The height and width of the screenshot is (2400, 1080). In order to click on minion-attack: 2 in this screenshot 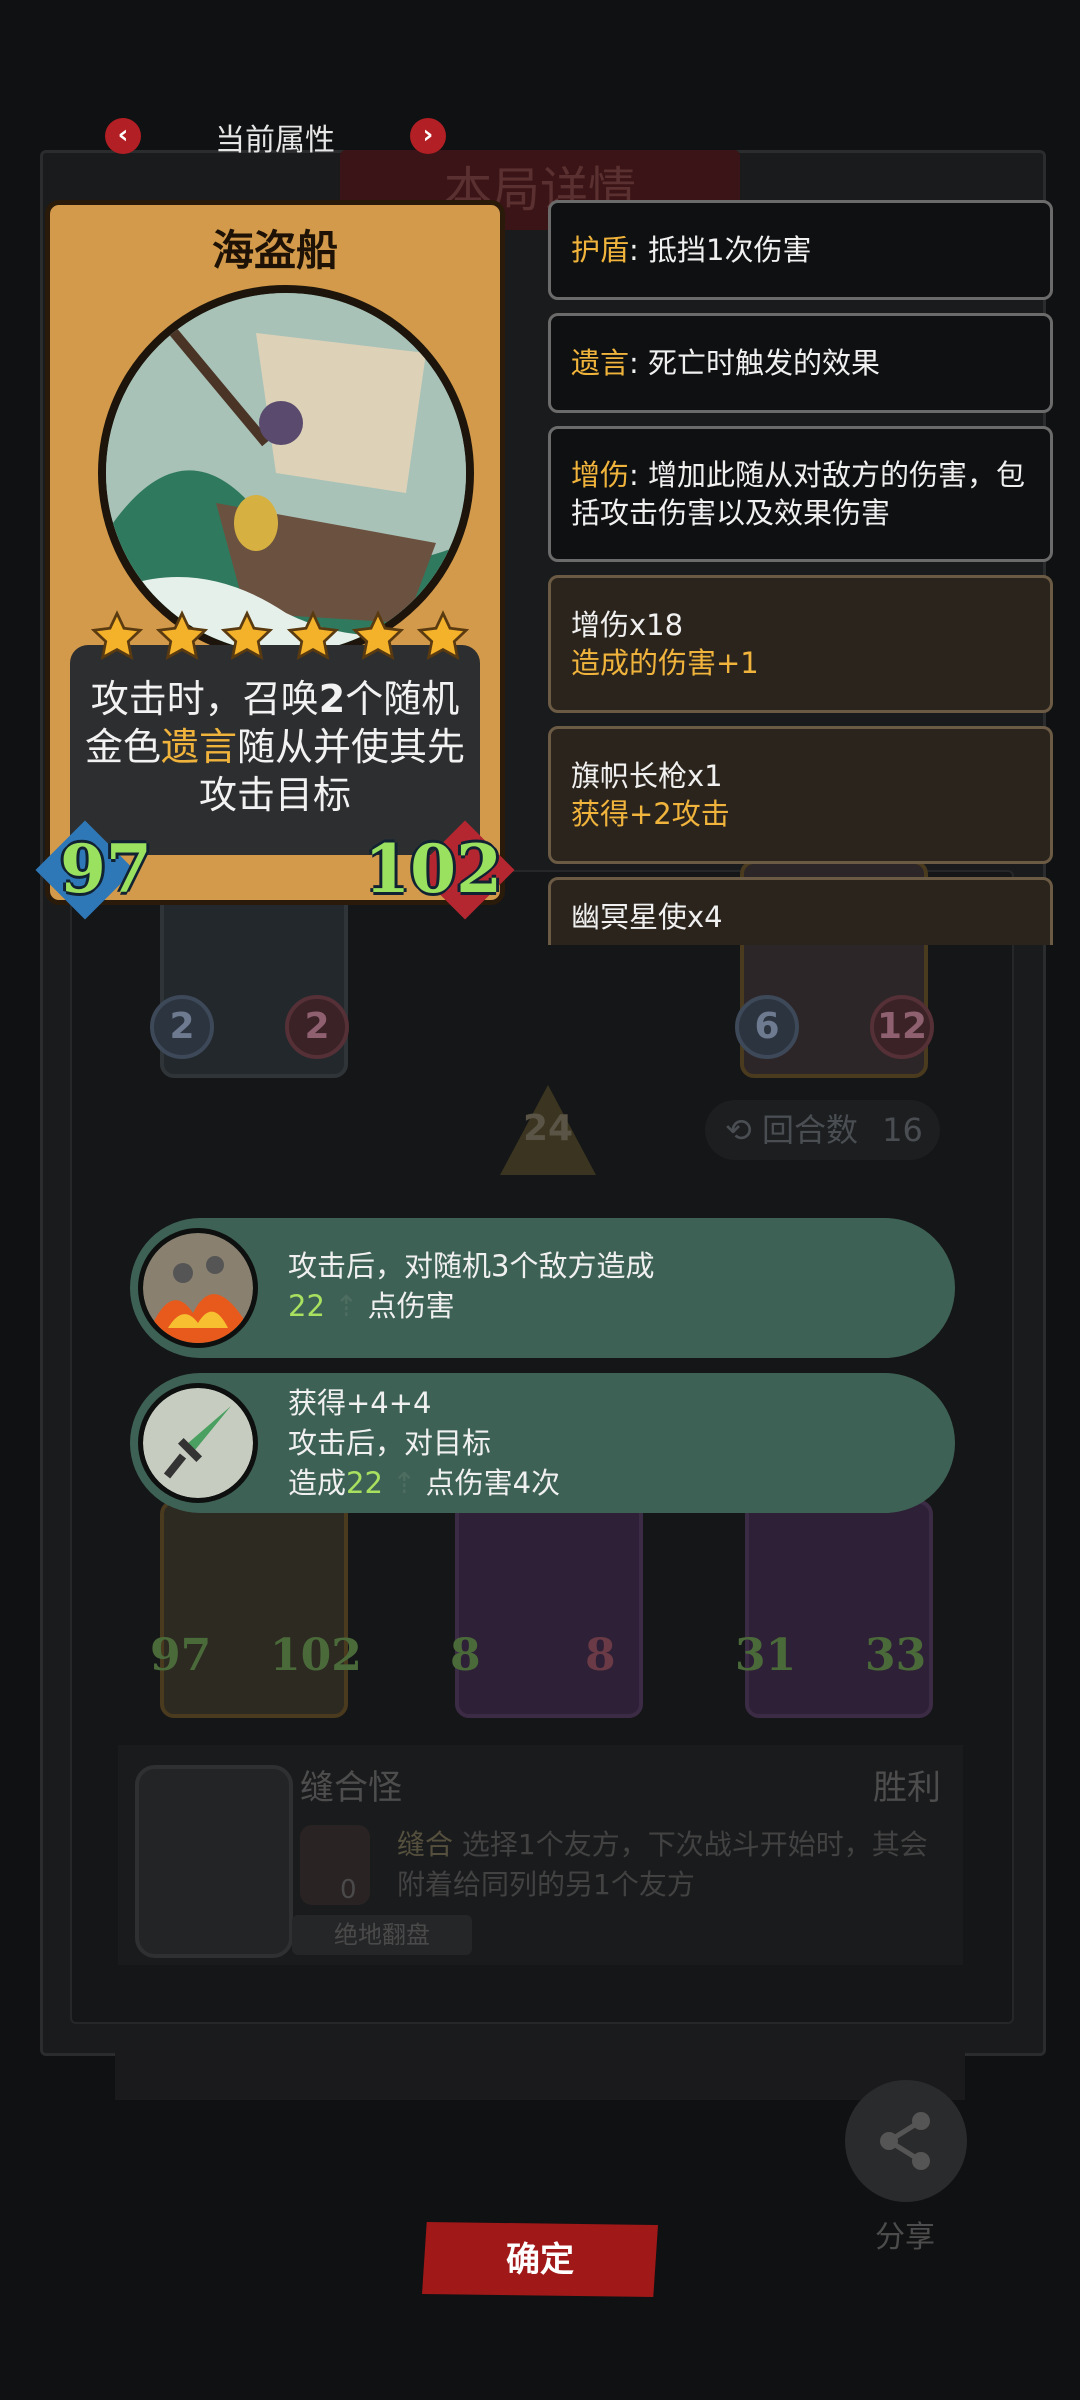, I will do `click(182, 1027)`.